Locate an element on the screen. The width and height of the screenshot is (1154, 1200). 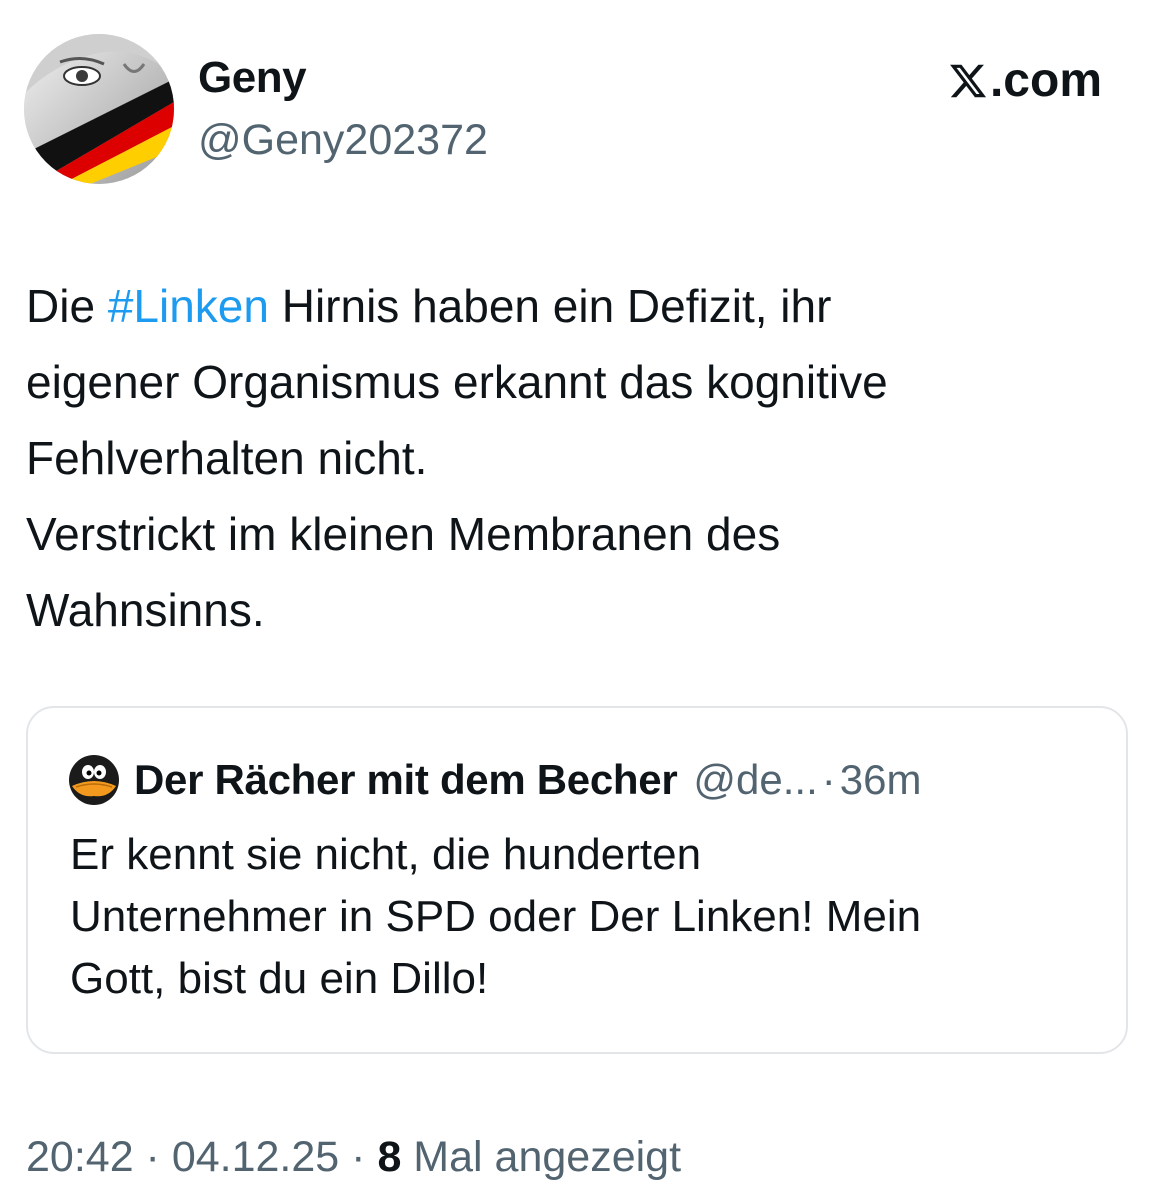
tweet-text-line: Fehlverhalten nicht. is located at coordinates (227, 458).